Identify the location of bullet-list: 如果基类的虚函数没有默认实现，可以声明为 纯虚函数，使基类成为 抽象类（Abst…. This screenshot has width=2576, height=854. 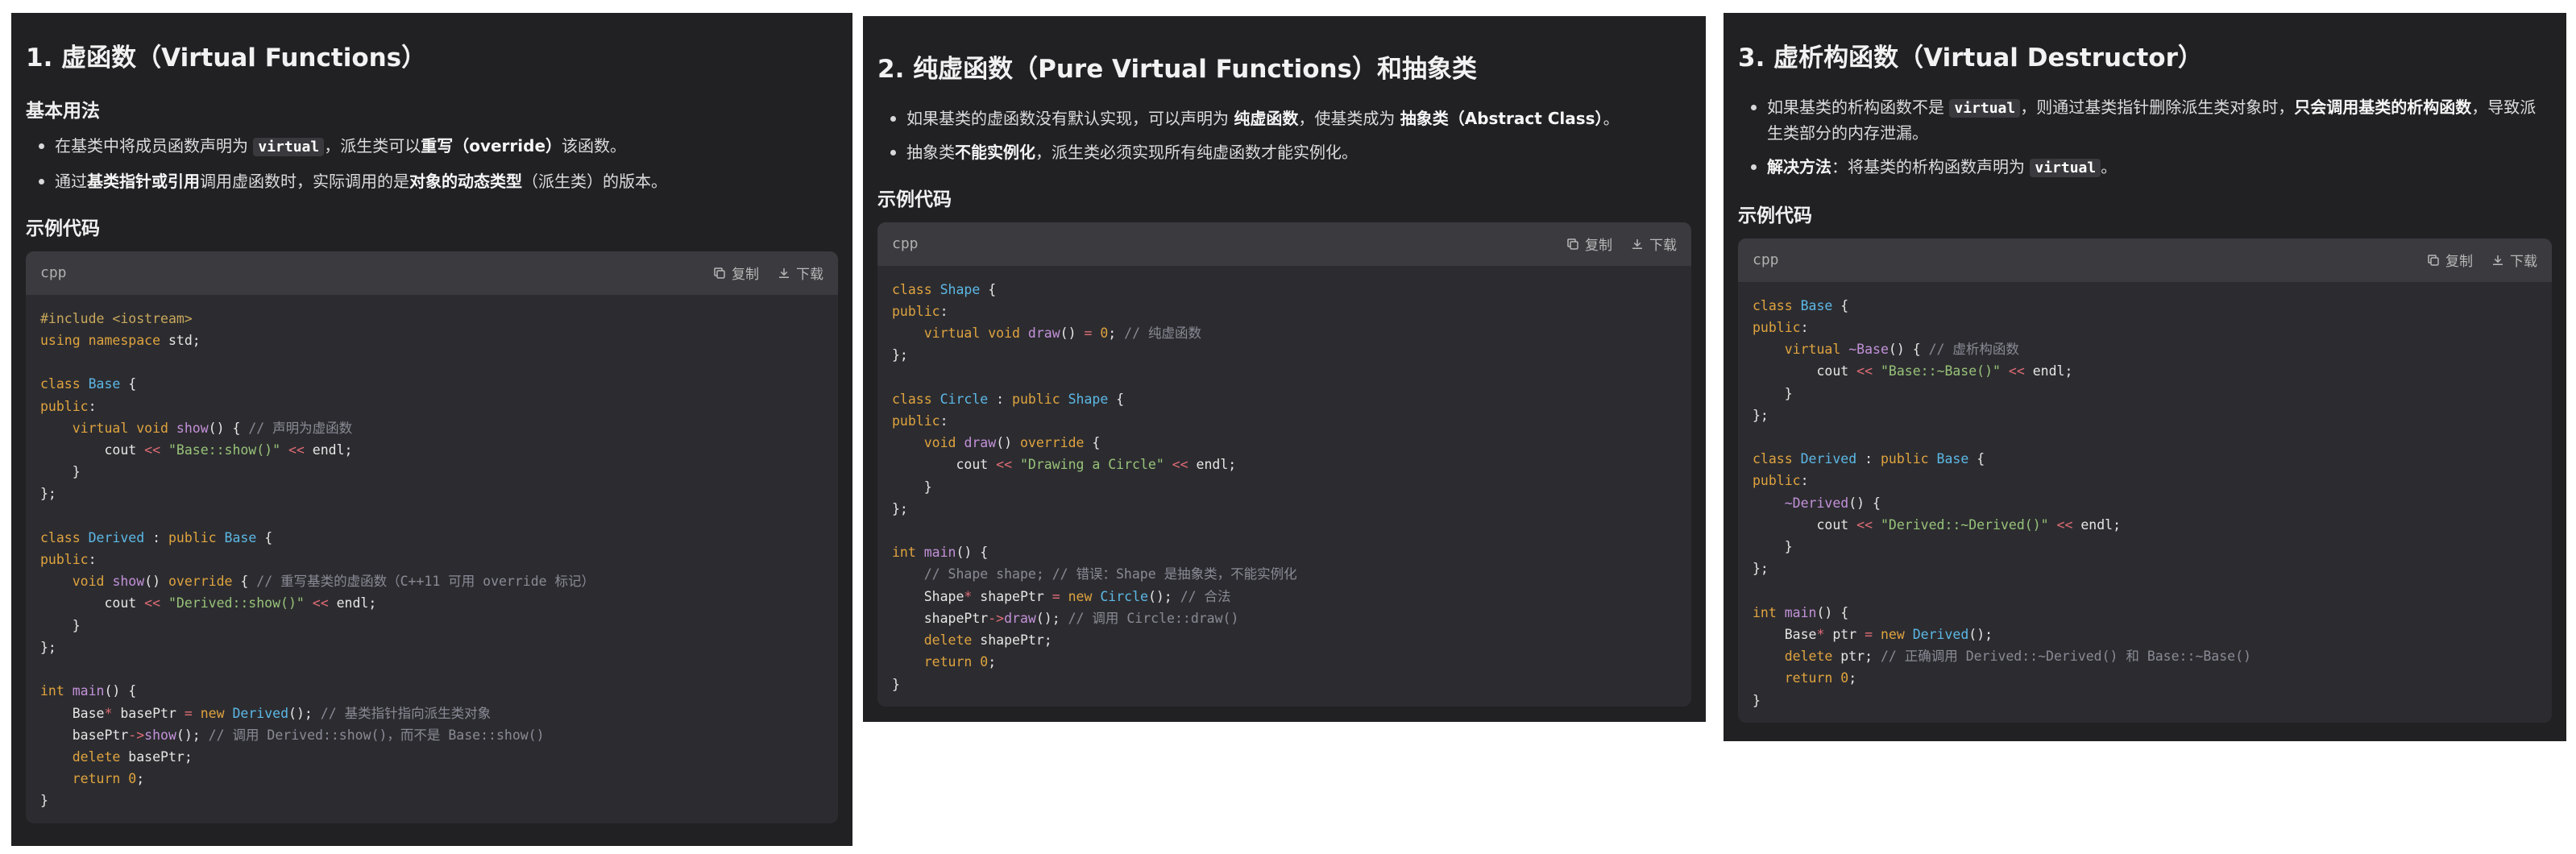
(1284, 135).